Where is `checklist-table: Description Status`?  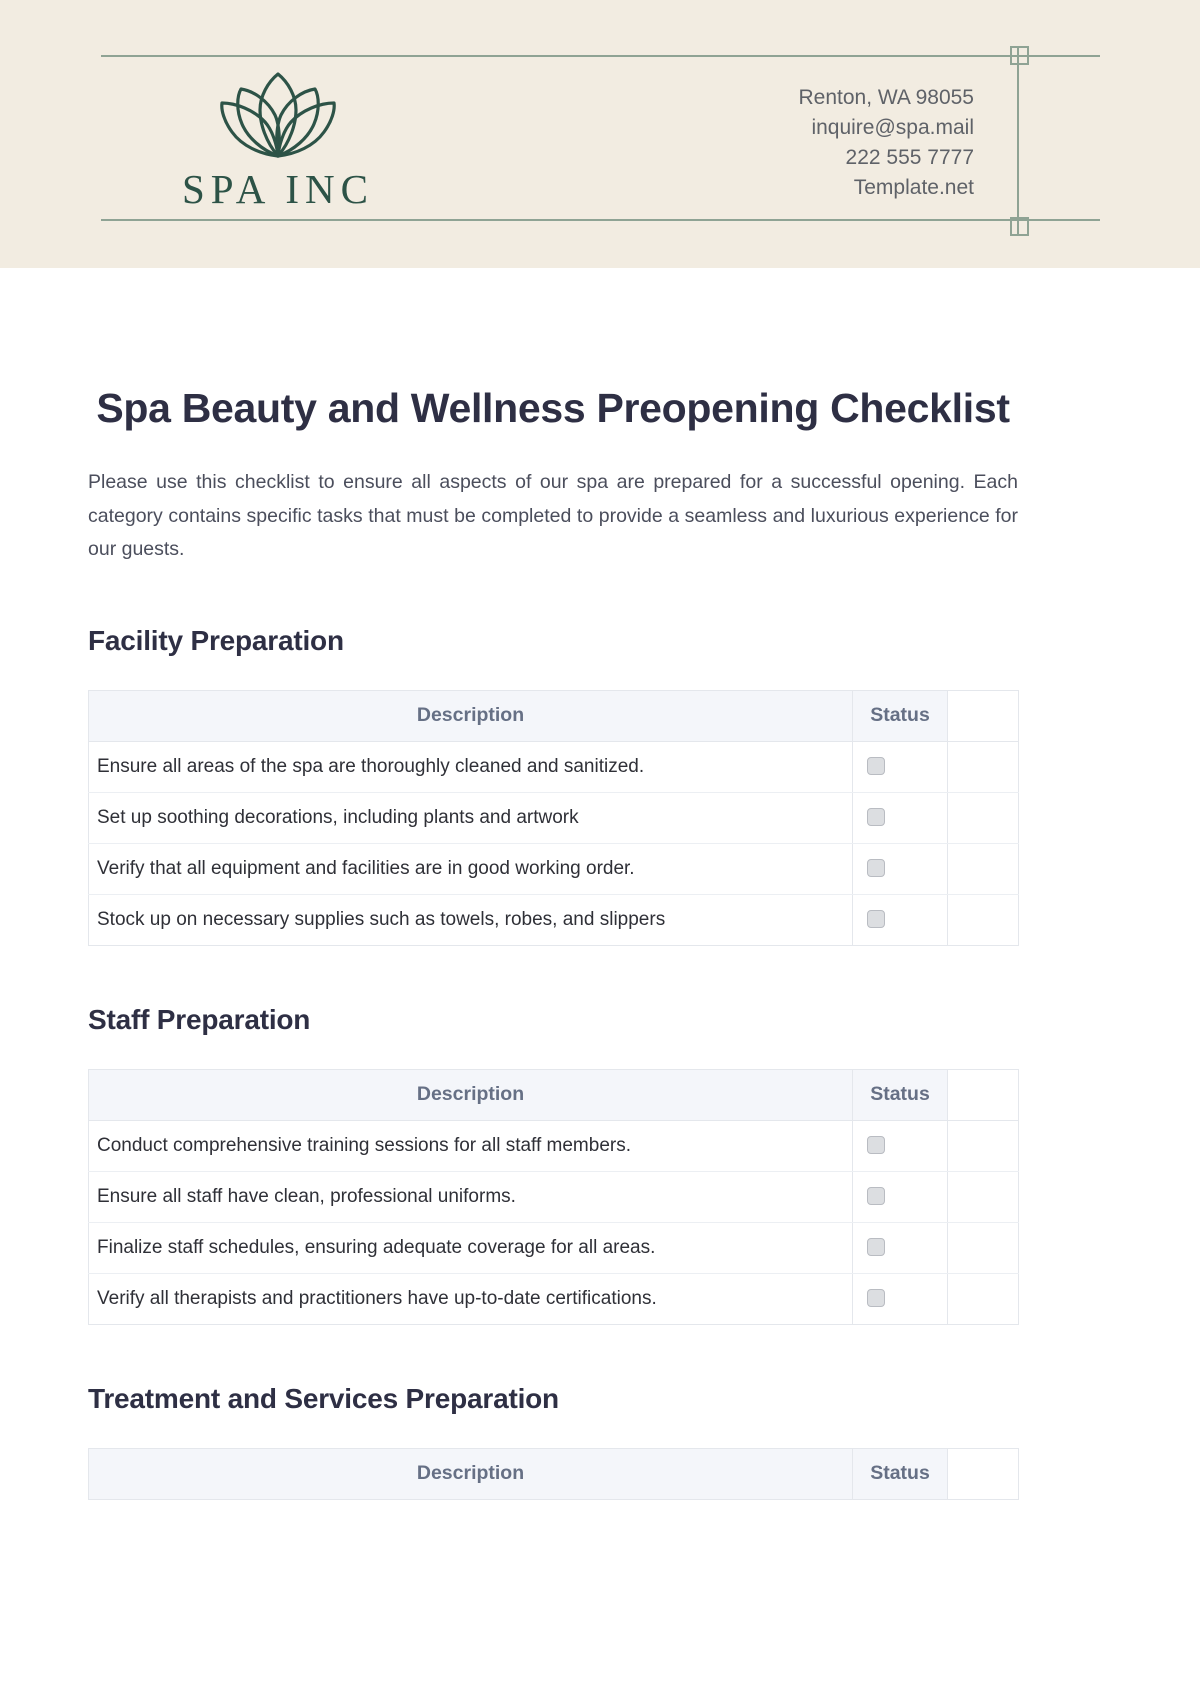
checklist-table: Description Status is located at coordinates (553, 1473).